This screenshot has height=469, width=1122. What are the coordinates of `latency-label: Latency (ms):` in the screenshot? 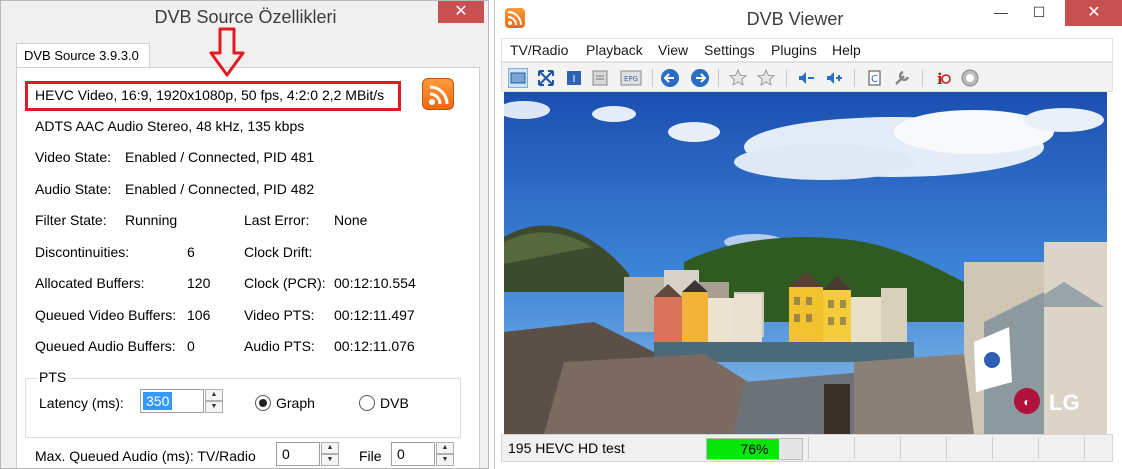 It's located at (81, 403).